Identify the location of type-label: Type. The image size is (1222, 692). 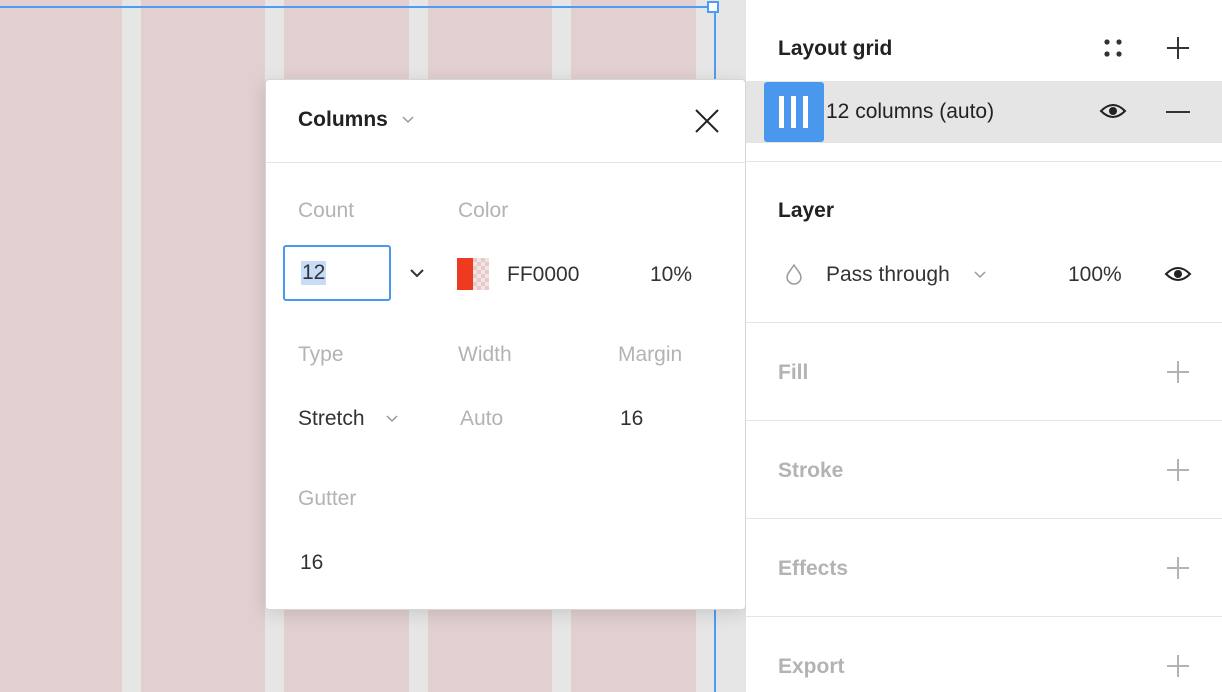
(321, 354).